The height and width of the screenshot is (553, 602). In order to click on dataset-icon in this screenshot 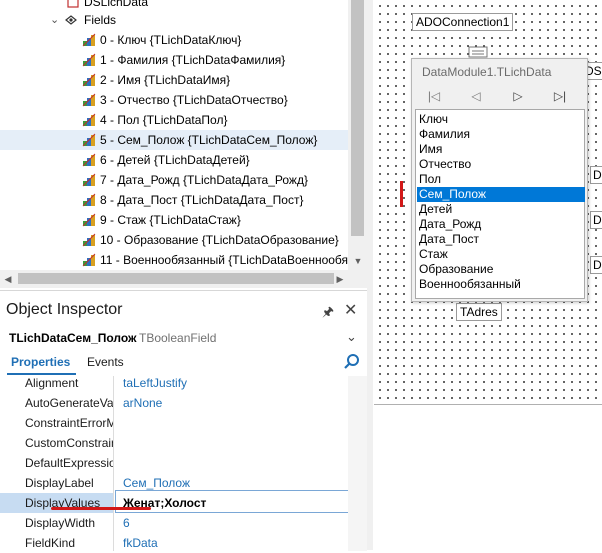, I will do `click(73, 4)`.